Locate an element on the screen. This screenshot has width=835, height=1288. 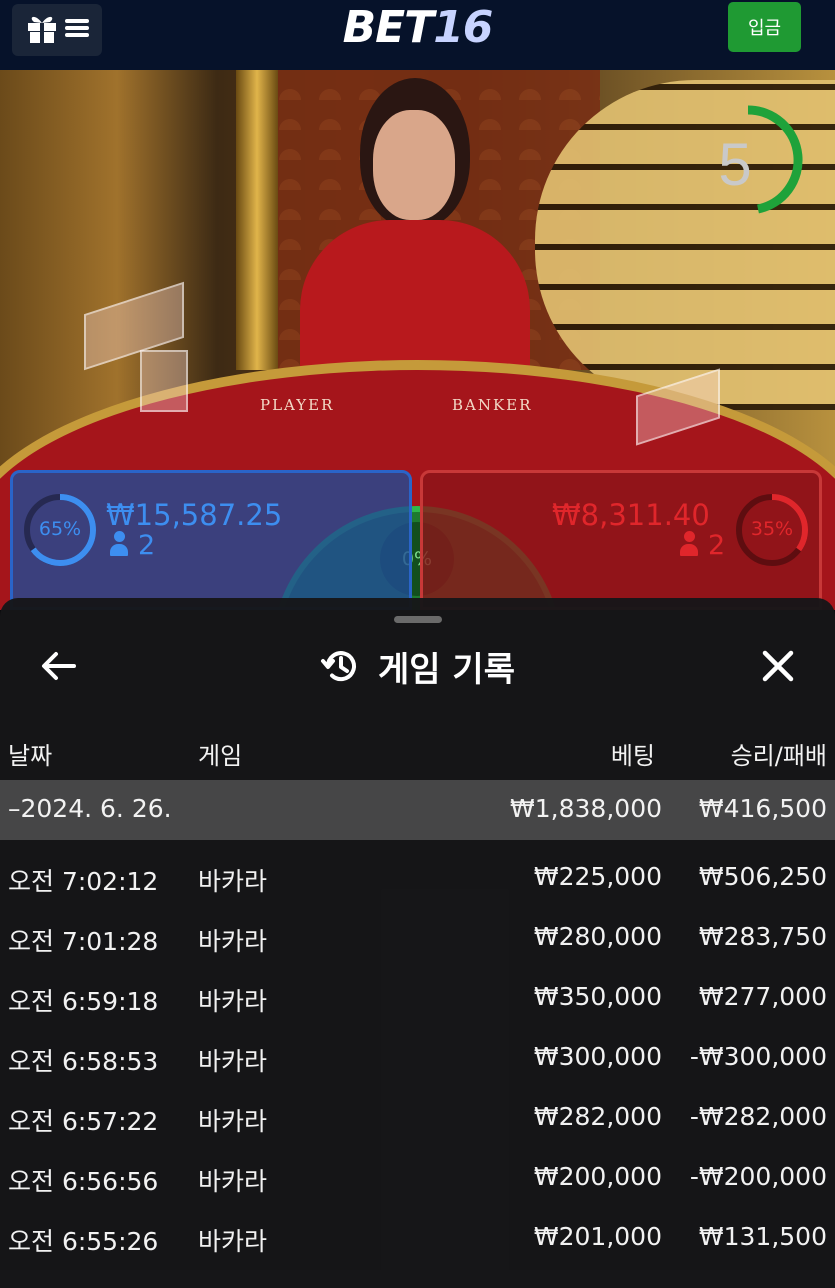
row-time: 오전 6:57:22 is located at coordinates (83, 1121).